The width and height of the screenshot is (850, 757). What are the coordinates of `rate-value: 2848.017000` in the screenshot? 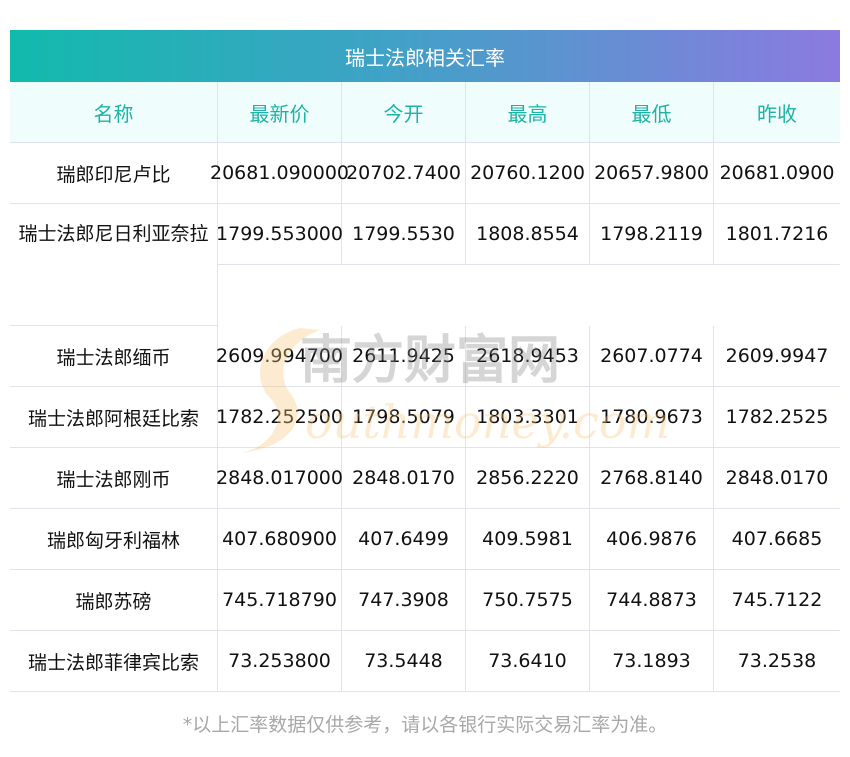 It's located at (279, 478).